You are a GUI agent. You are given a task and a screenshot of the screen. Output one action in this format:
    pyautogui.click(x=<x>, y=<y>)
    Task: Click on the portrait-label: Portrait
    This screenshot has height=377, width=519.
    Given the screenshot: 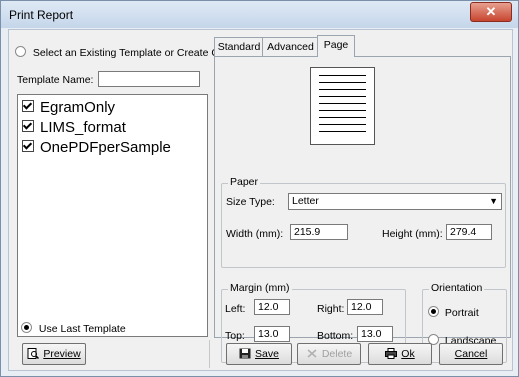 What is the action you would take?
    pyautogui.click(x=461, y=313)
    